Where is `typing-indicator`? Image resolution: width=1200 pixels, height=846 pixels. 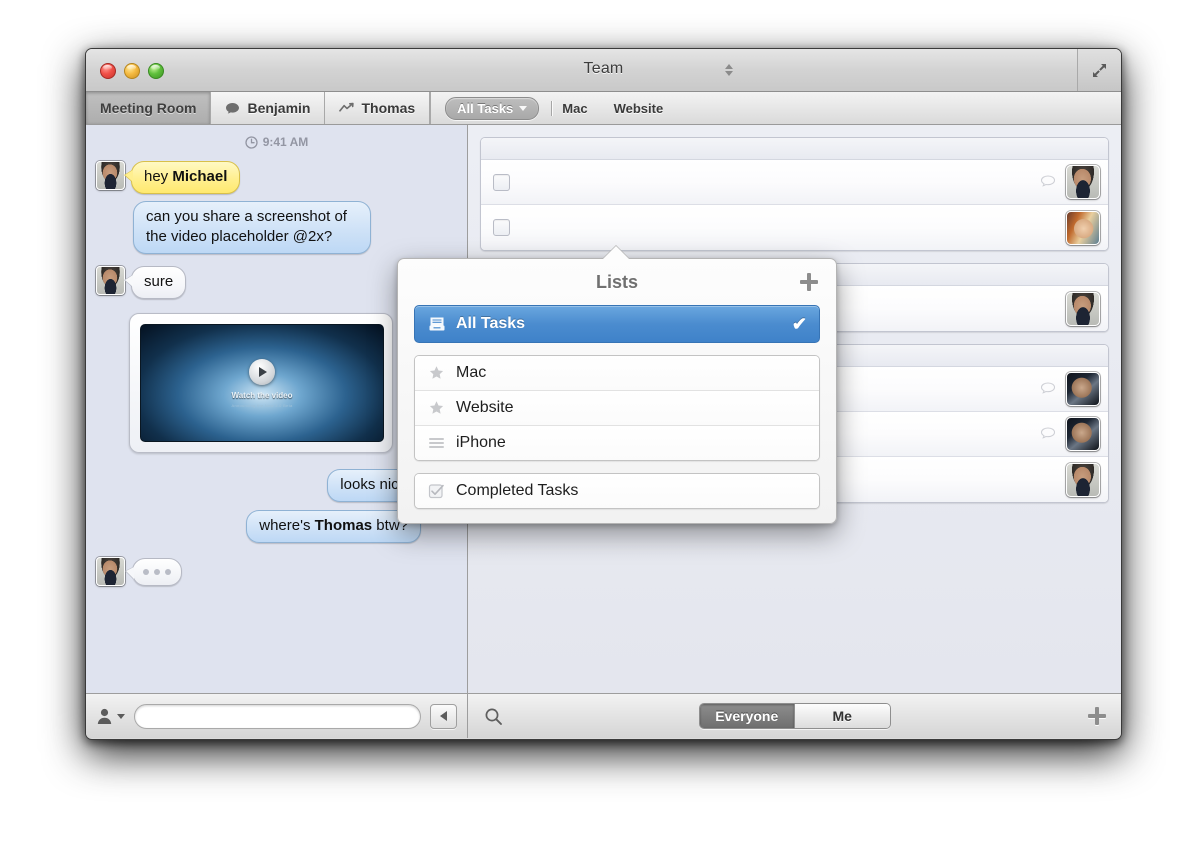 typing-indicator is located at coordinates (157, 571).